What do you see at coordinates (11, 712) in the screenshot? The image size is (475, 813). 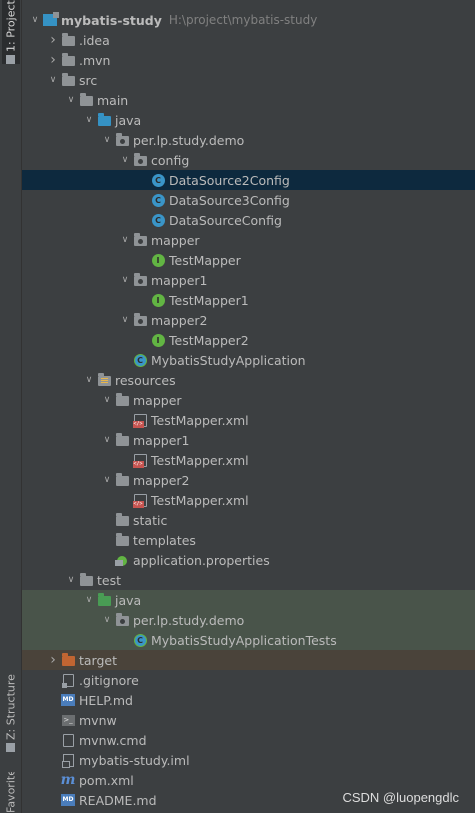 I see `structure-tool-tab: Z: Structure` at bounding box center [11, 712].